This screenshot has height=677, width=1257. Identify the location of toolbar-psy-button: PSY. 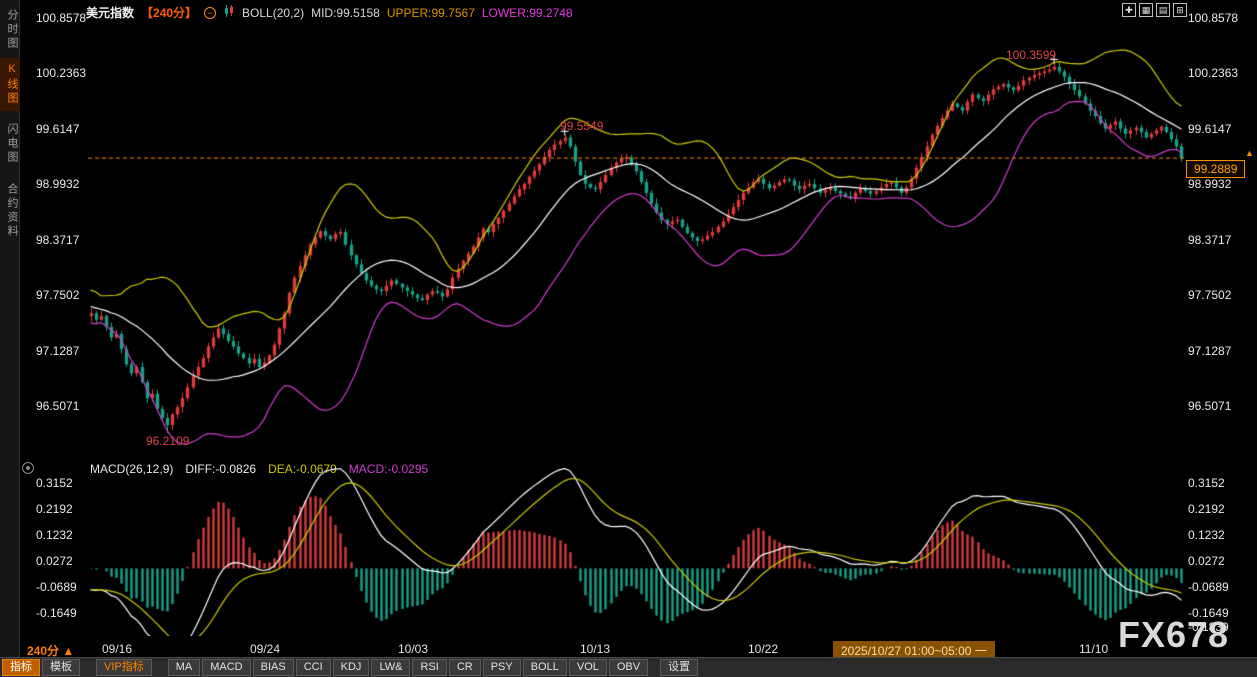
(501, 667).